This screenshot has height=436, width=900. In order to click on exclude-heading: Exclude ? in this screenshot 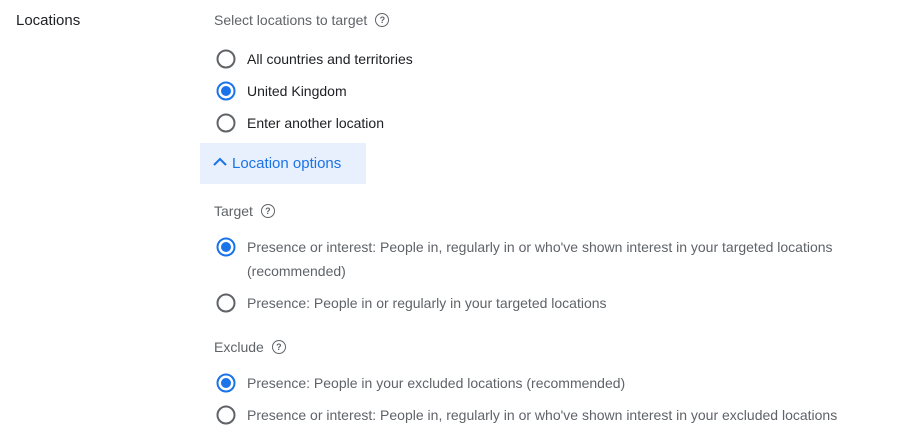, I will do `click(250, 347)`.